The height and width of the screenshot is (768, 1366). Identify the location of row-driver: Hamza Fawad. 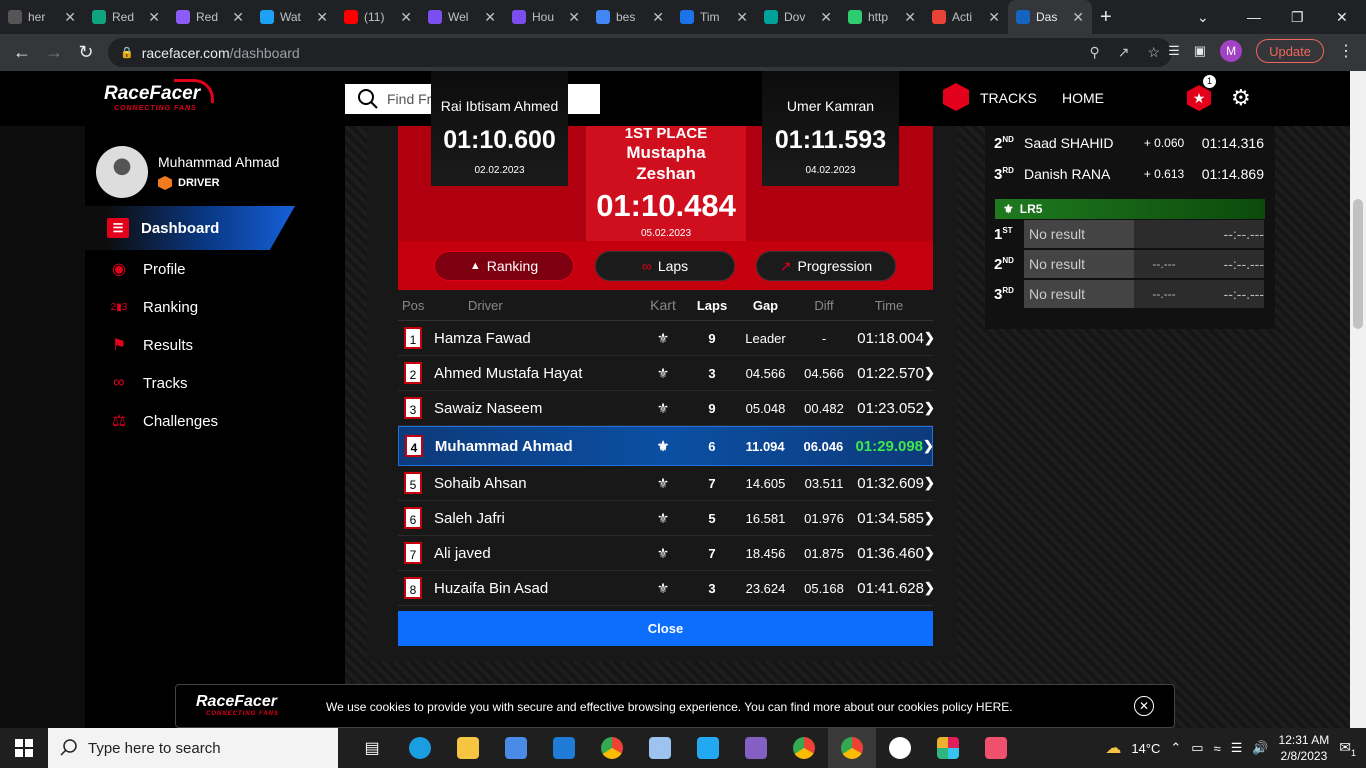
(536, 338).